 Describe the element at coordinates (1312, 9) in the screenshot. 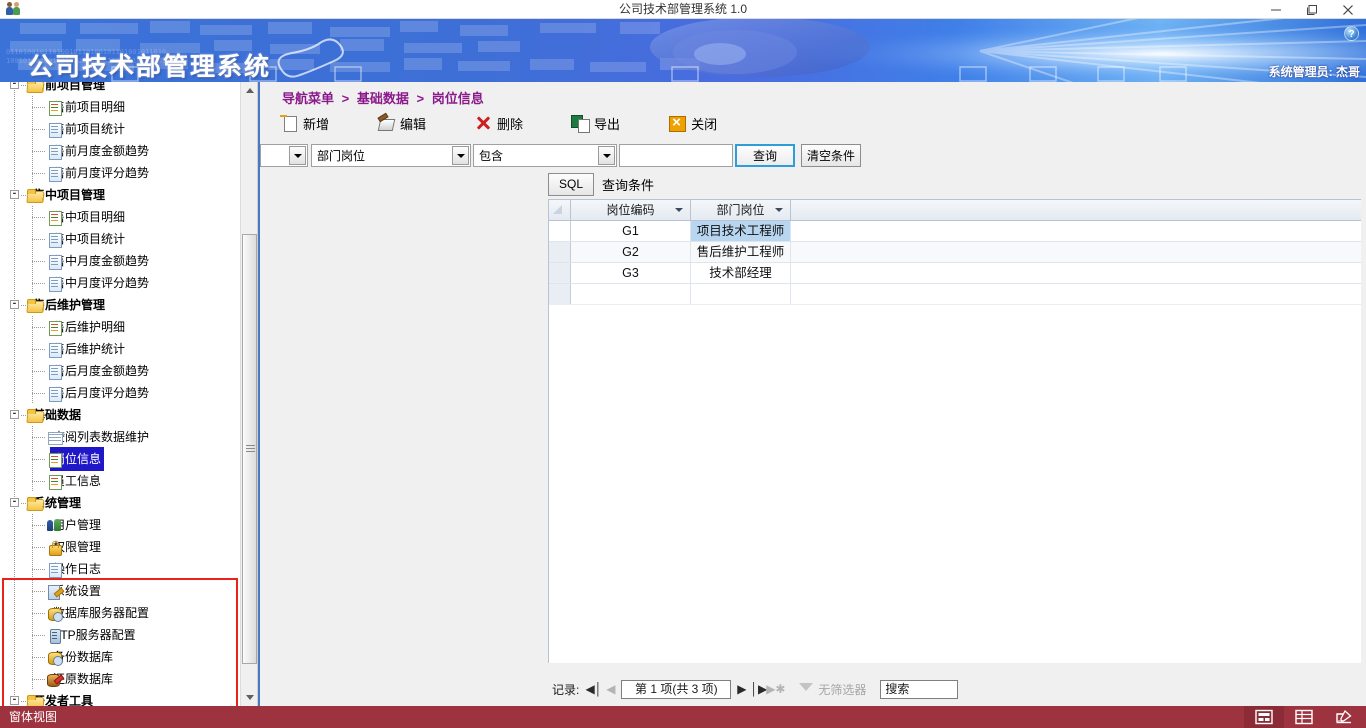

I see `maximize-button` at that location.